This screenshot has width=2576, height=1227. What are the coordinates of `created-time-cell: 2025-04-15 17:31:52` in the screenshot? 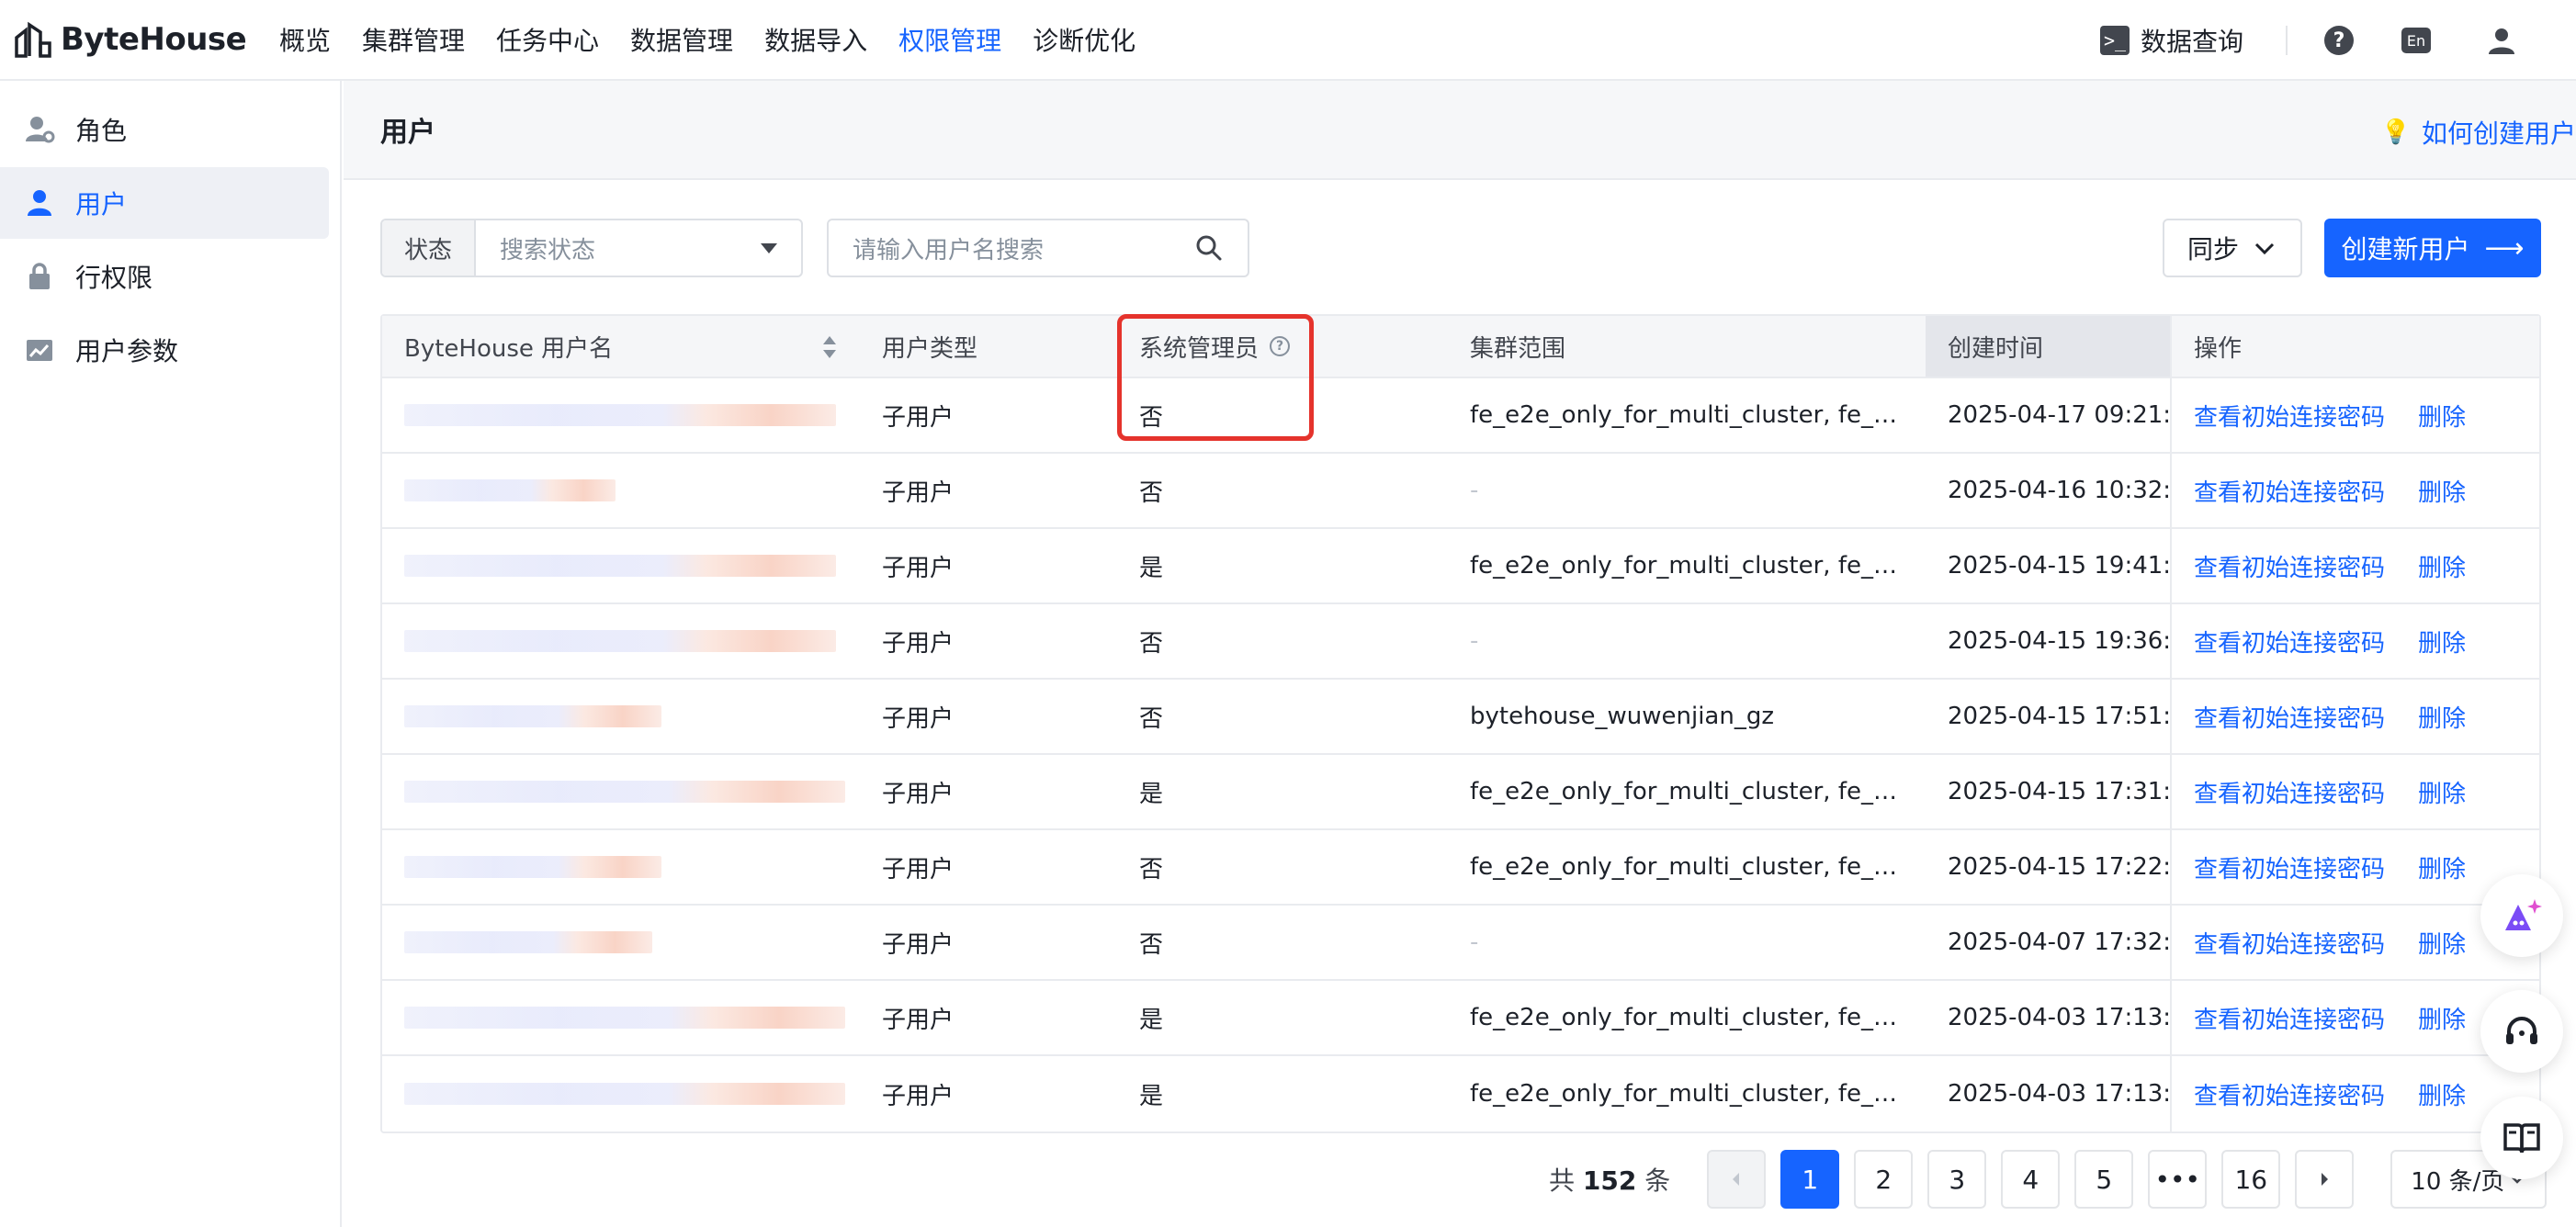 It's located at (2059, 791).